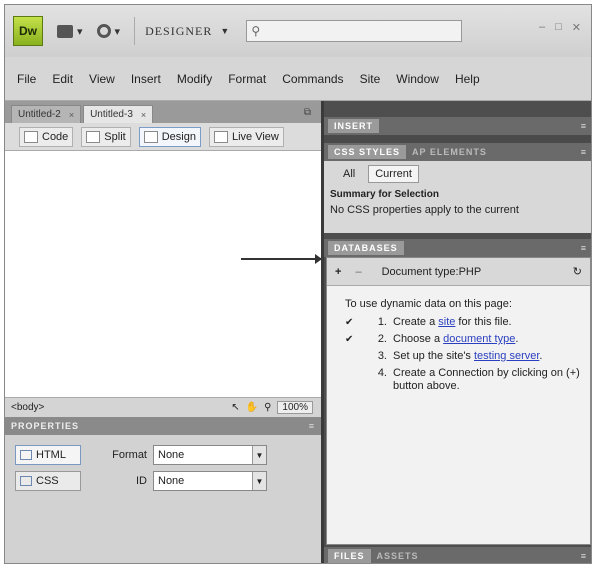 The width and height of the screenshot is (596, 568). What do you see at coordinates (146, 79) in the screenshot?
I see `menu-insert: Insert` at bounding box center [146, 79].